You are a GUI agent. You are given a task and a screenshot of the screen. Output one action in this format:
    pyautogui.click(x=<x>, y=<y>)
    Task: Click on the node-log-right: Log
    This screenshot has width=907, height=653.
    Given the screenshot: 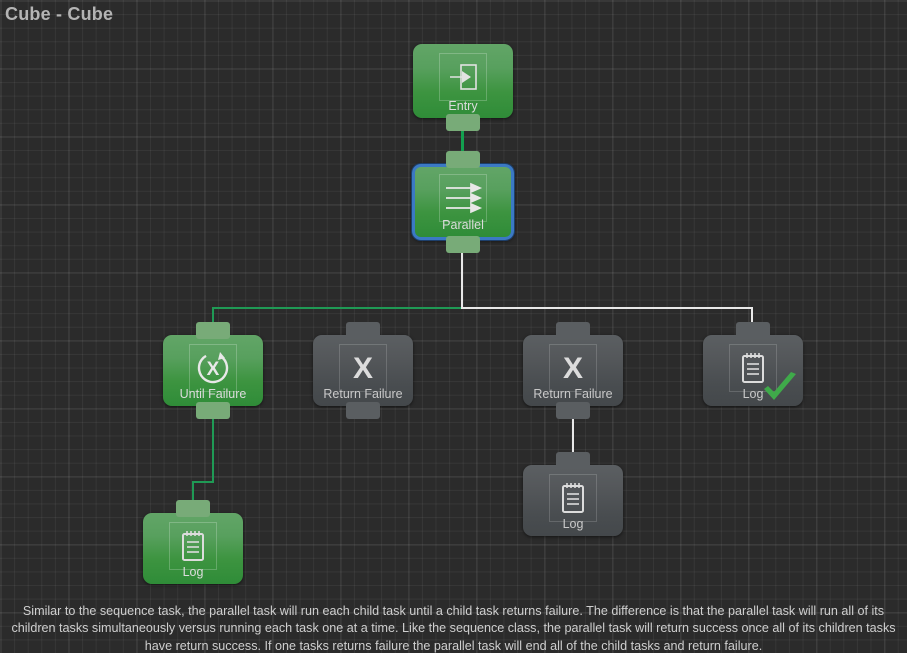 What is the action you would take?
    pyautogui.click(x=753, y=364)
    